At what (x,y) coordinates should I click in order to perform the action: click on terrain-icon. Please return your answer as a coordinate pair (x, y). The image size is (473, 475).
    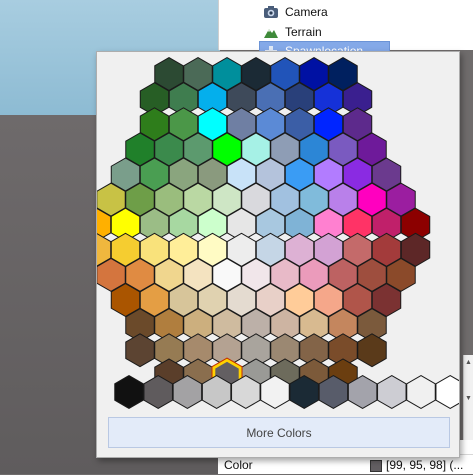
    Looking at the image, I should click on (271, 32).